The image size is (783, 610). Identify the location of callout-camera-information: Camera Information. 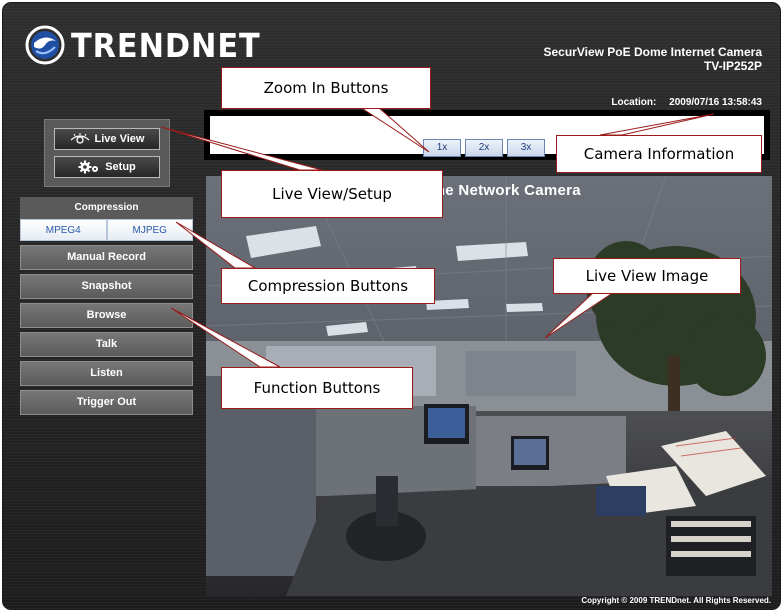
(659, 154).